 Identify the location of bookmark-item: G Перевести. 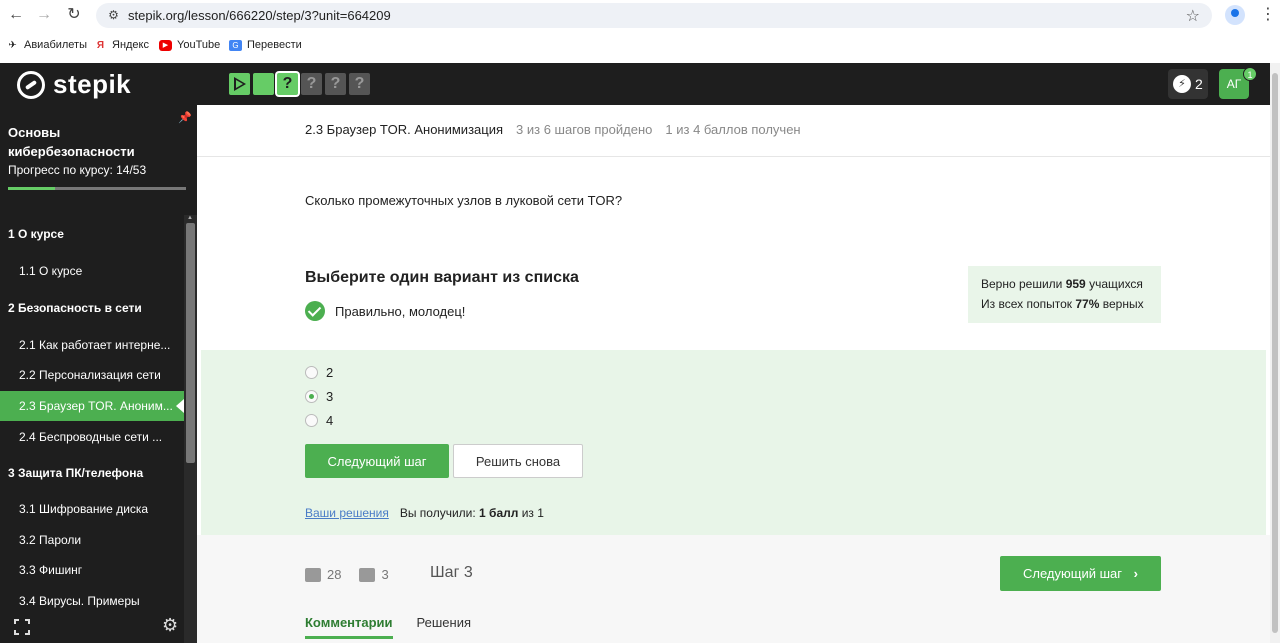
(265, 45).